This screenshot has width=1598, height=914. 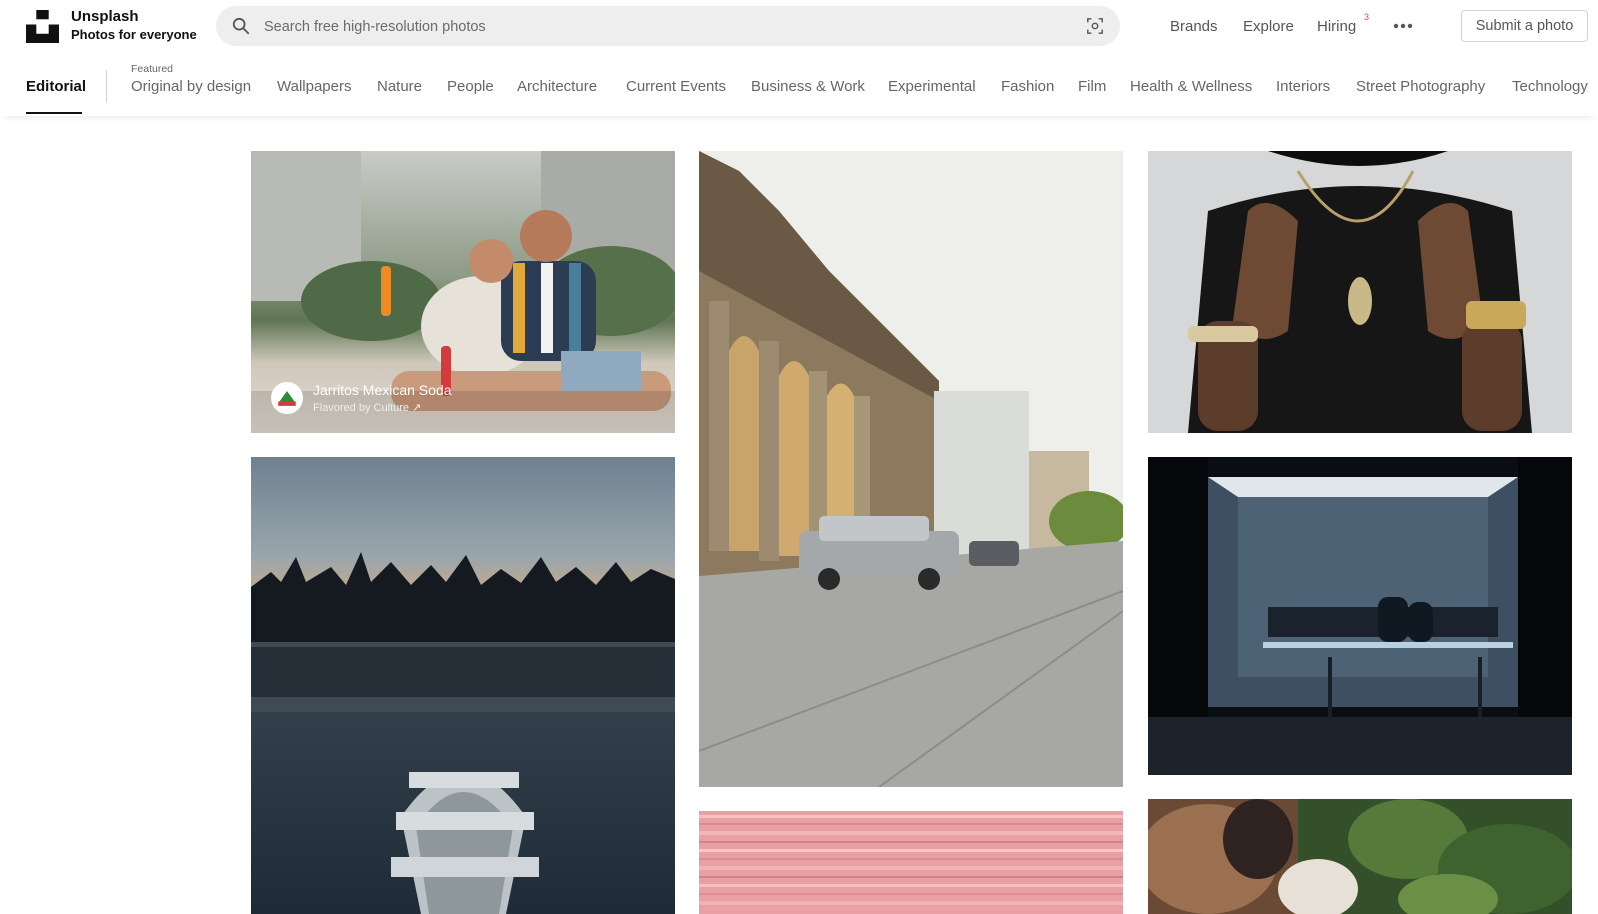 I want to click on more-options-icon, so click(x=1403, y=26).